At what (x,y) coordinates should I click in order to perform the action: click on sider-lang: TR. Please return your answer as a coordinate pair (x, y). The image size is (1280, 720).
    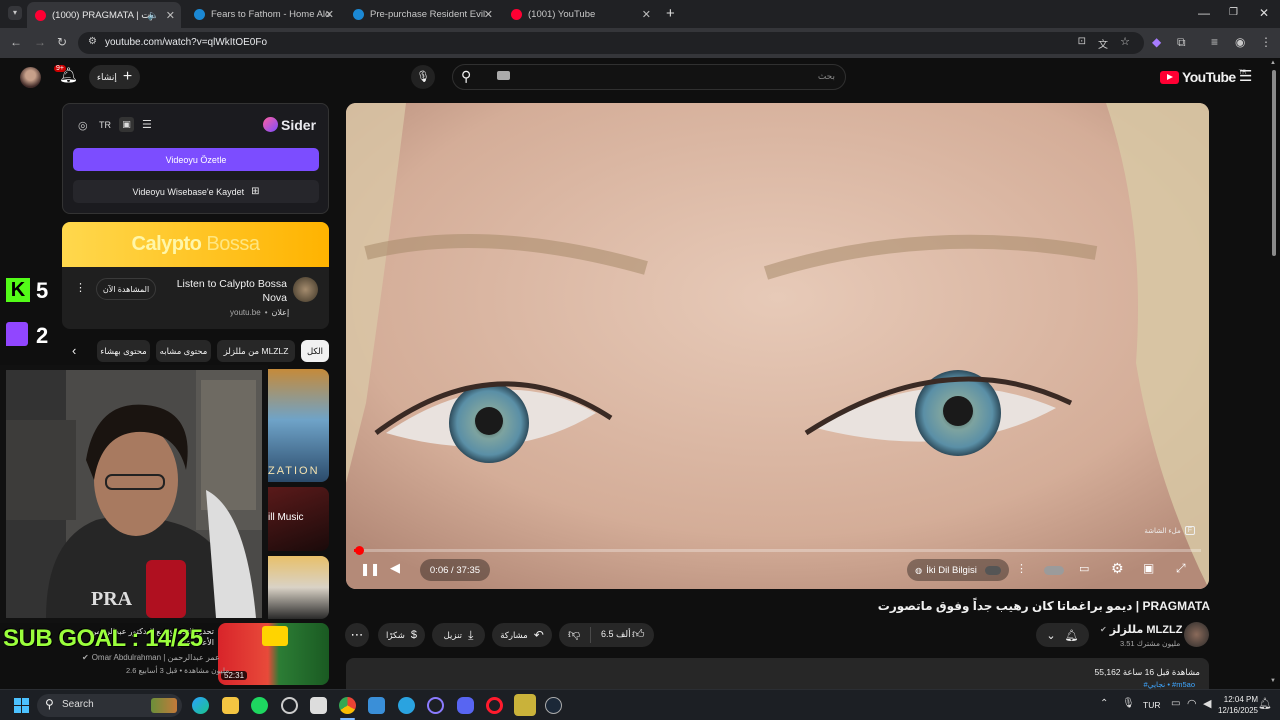
    Looking at the image, I should click on (105, 125).